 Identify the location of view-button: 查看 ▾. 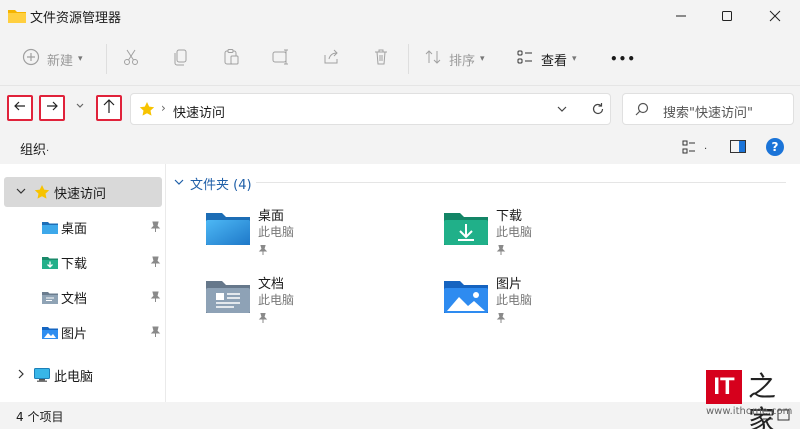
(546, 59).